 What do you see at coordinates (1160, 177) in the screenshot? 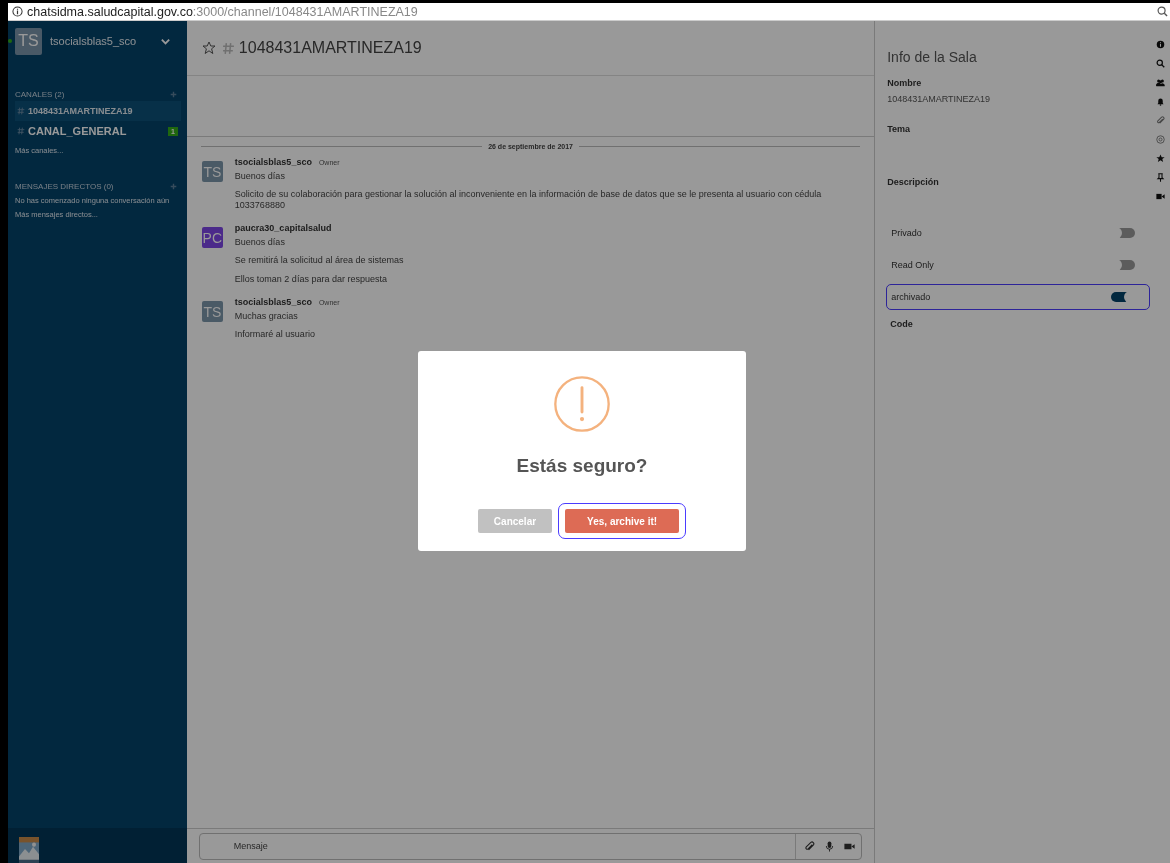
I see `pin-icon` at bounding box center [1160, 177].